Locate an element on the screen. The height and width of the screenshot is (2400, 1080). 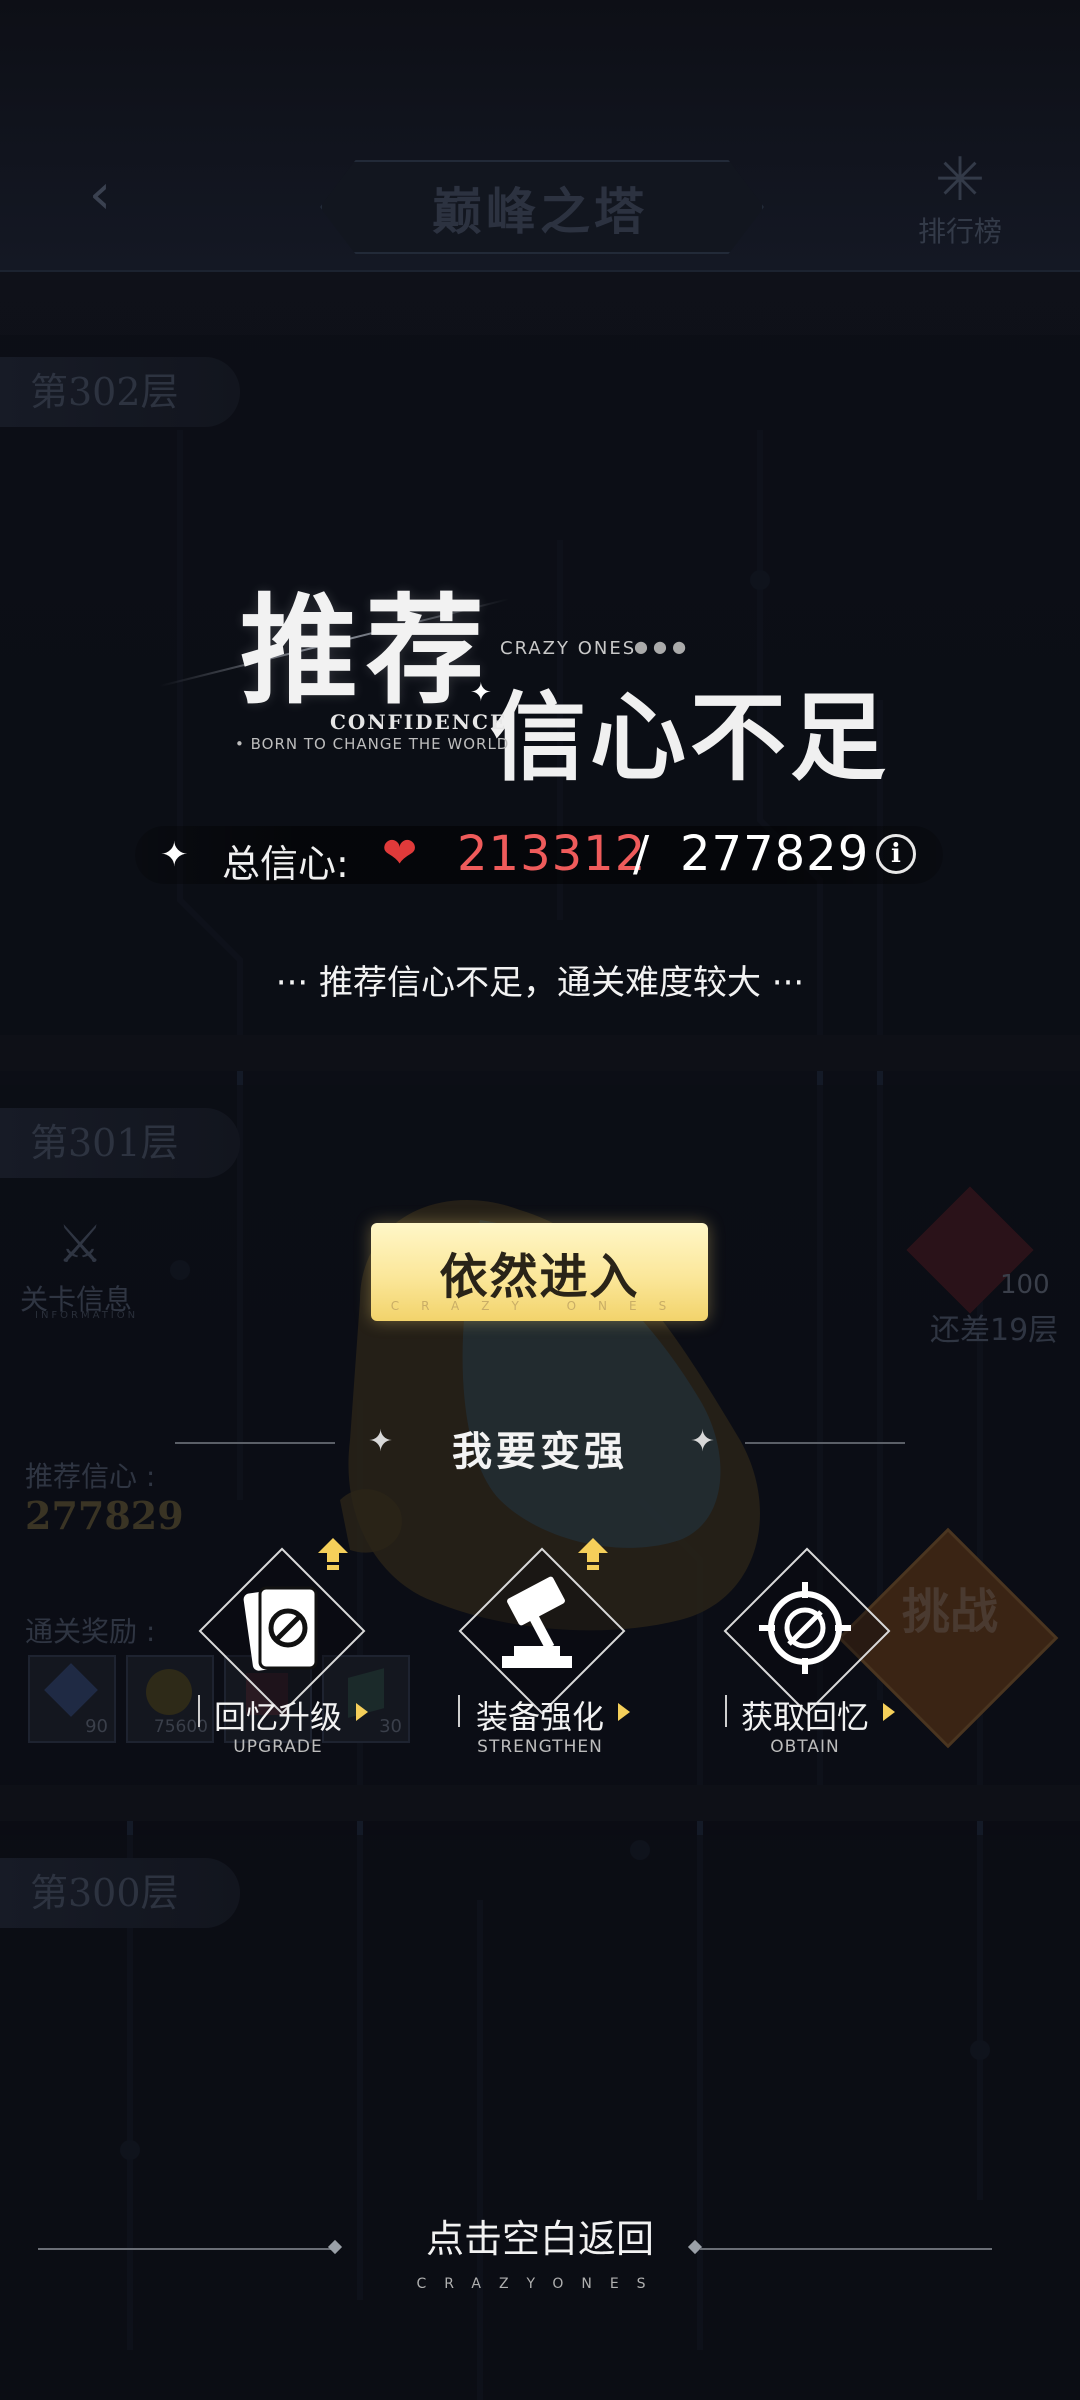
difficulty-hint: ··· 推荐信心不足，通关难度较大 ··· is located at coordinates (540, 983).